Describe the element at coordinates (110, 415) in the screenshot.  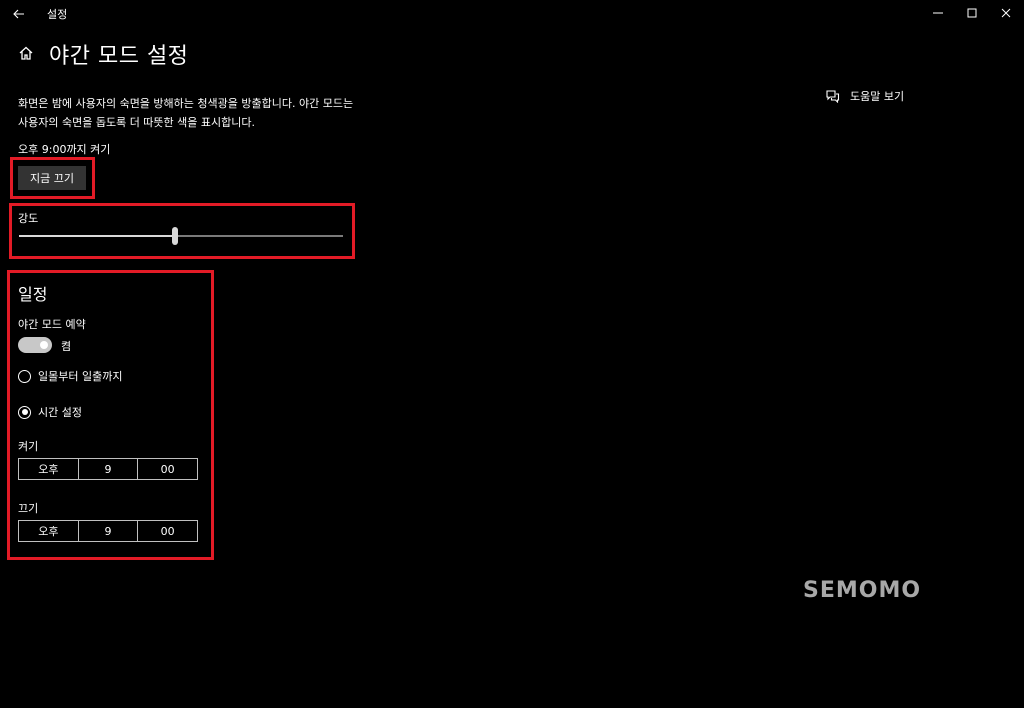
I see `highlight-box-schedule` at that location.